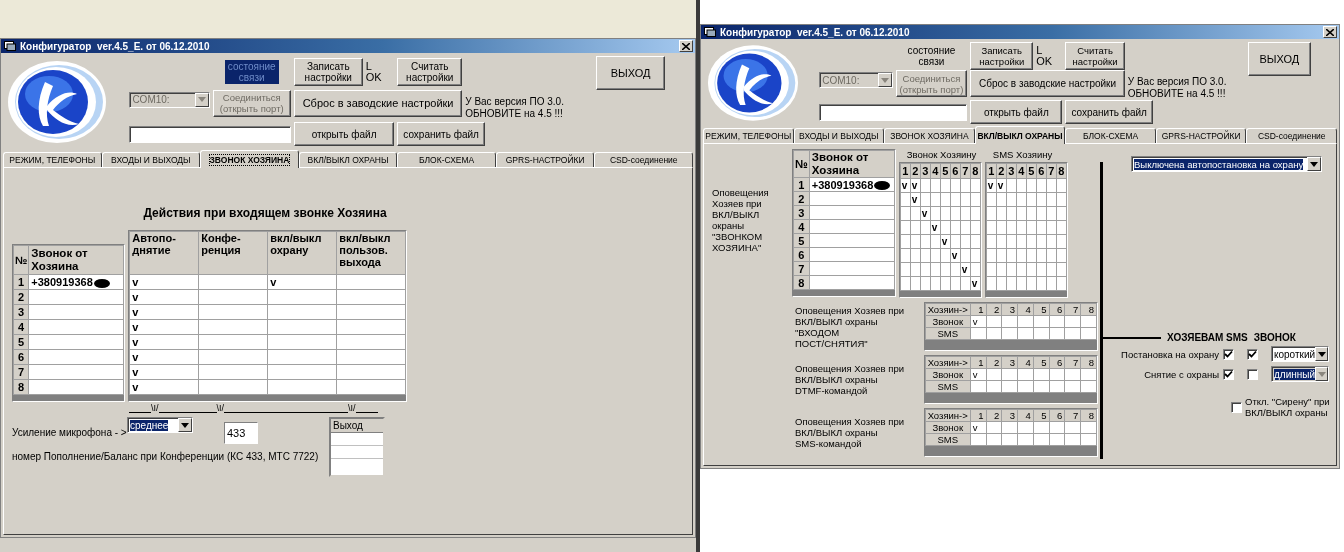  Describe the element at coordinates (839, 135) in the screenshot. I see `tab: ВХОДЫ И ВЫХОДЫ` at that location.